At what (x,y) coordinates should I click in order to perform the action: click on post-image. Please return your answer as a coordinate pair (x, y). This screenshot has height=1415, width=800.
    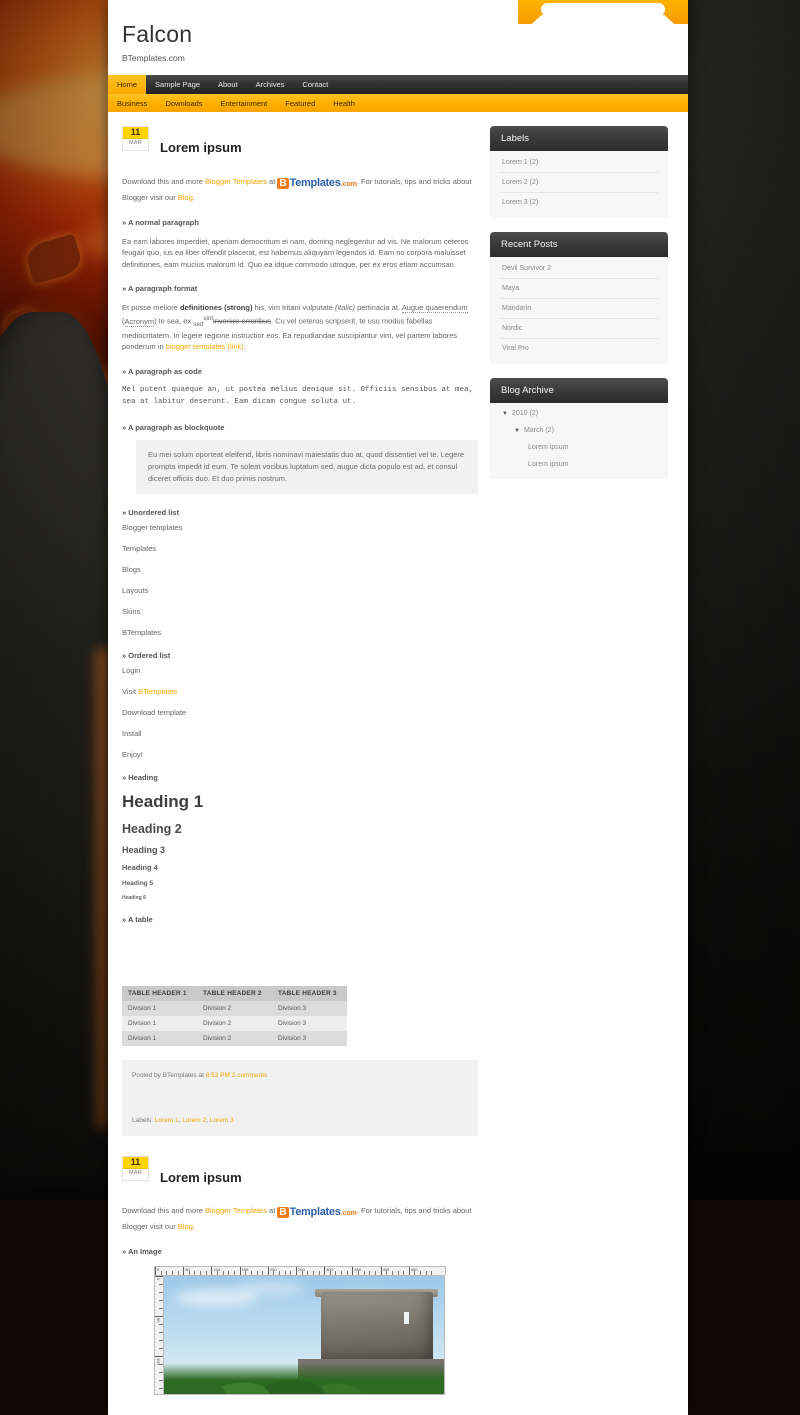
    Looking at the image, I should click on (304, 1334).